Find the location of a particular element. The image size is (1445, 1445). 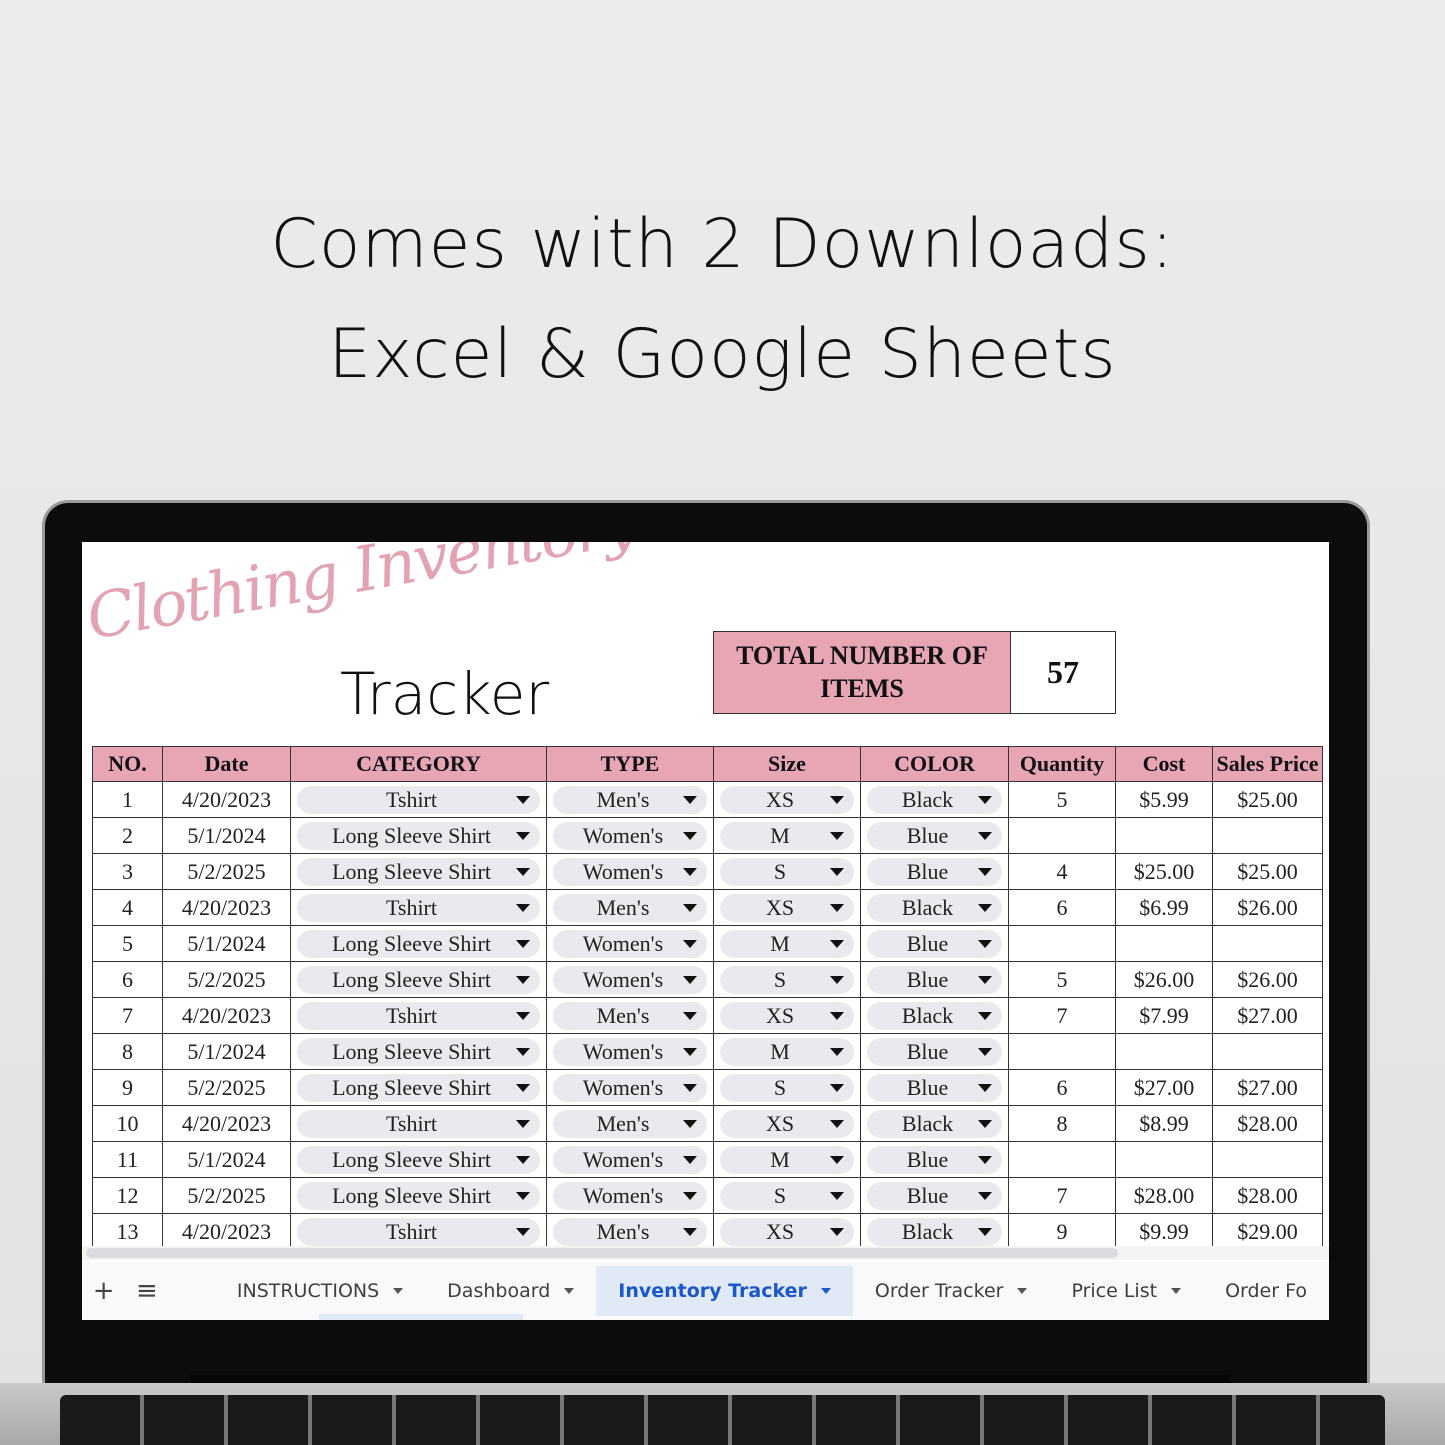

cell-date: 5/1/2024 is located at coordinates (226, 1051).